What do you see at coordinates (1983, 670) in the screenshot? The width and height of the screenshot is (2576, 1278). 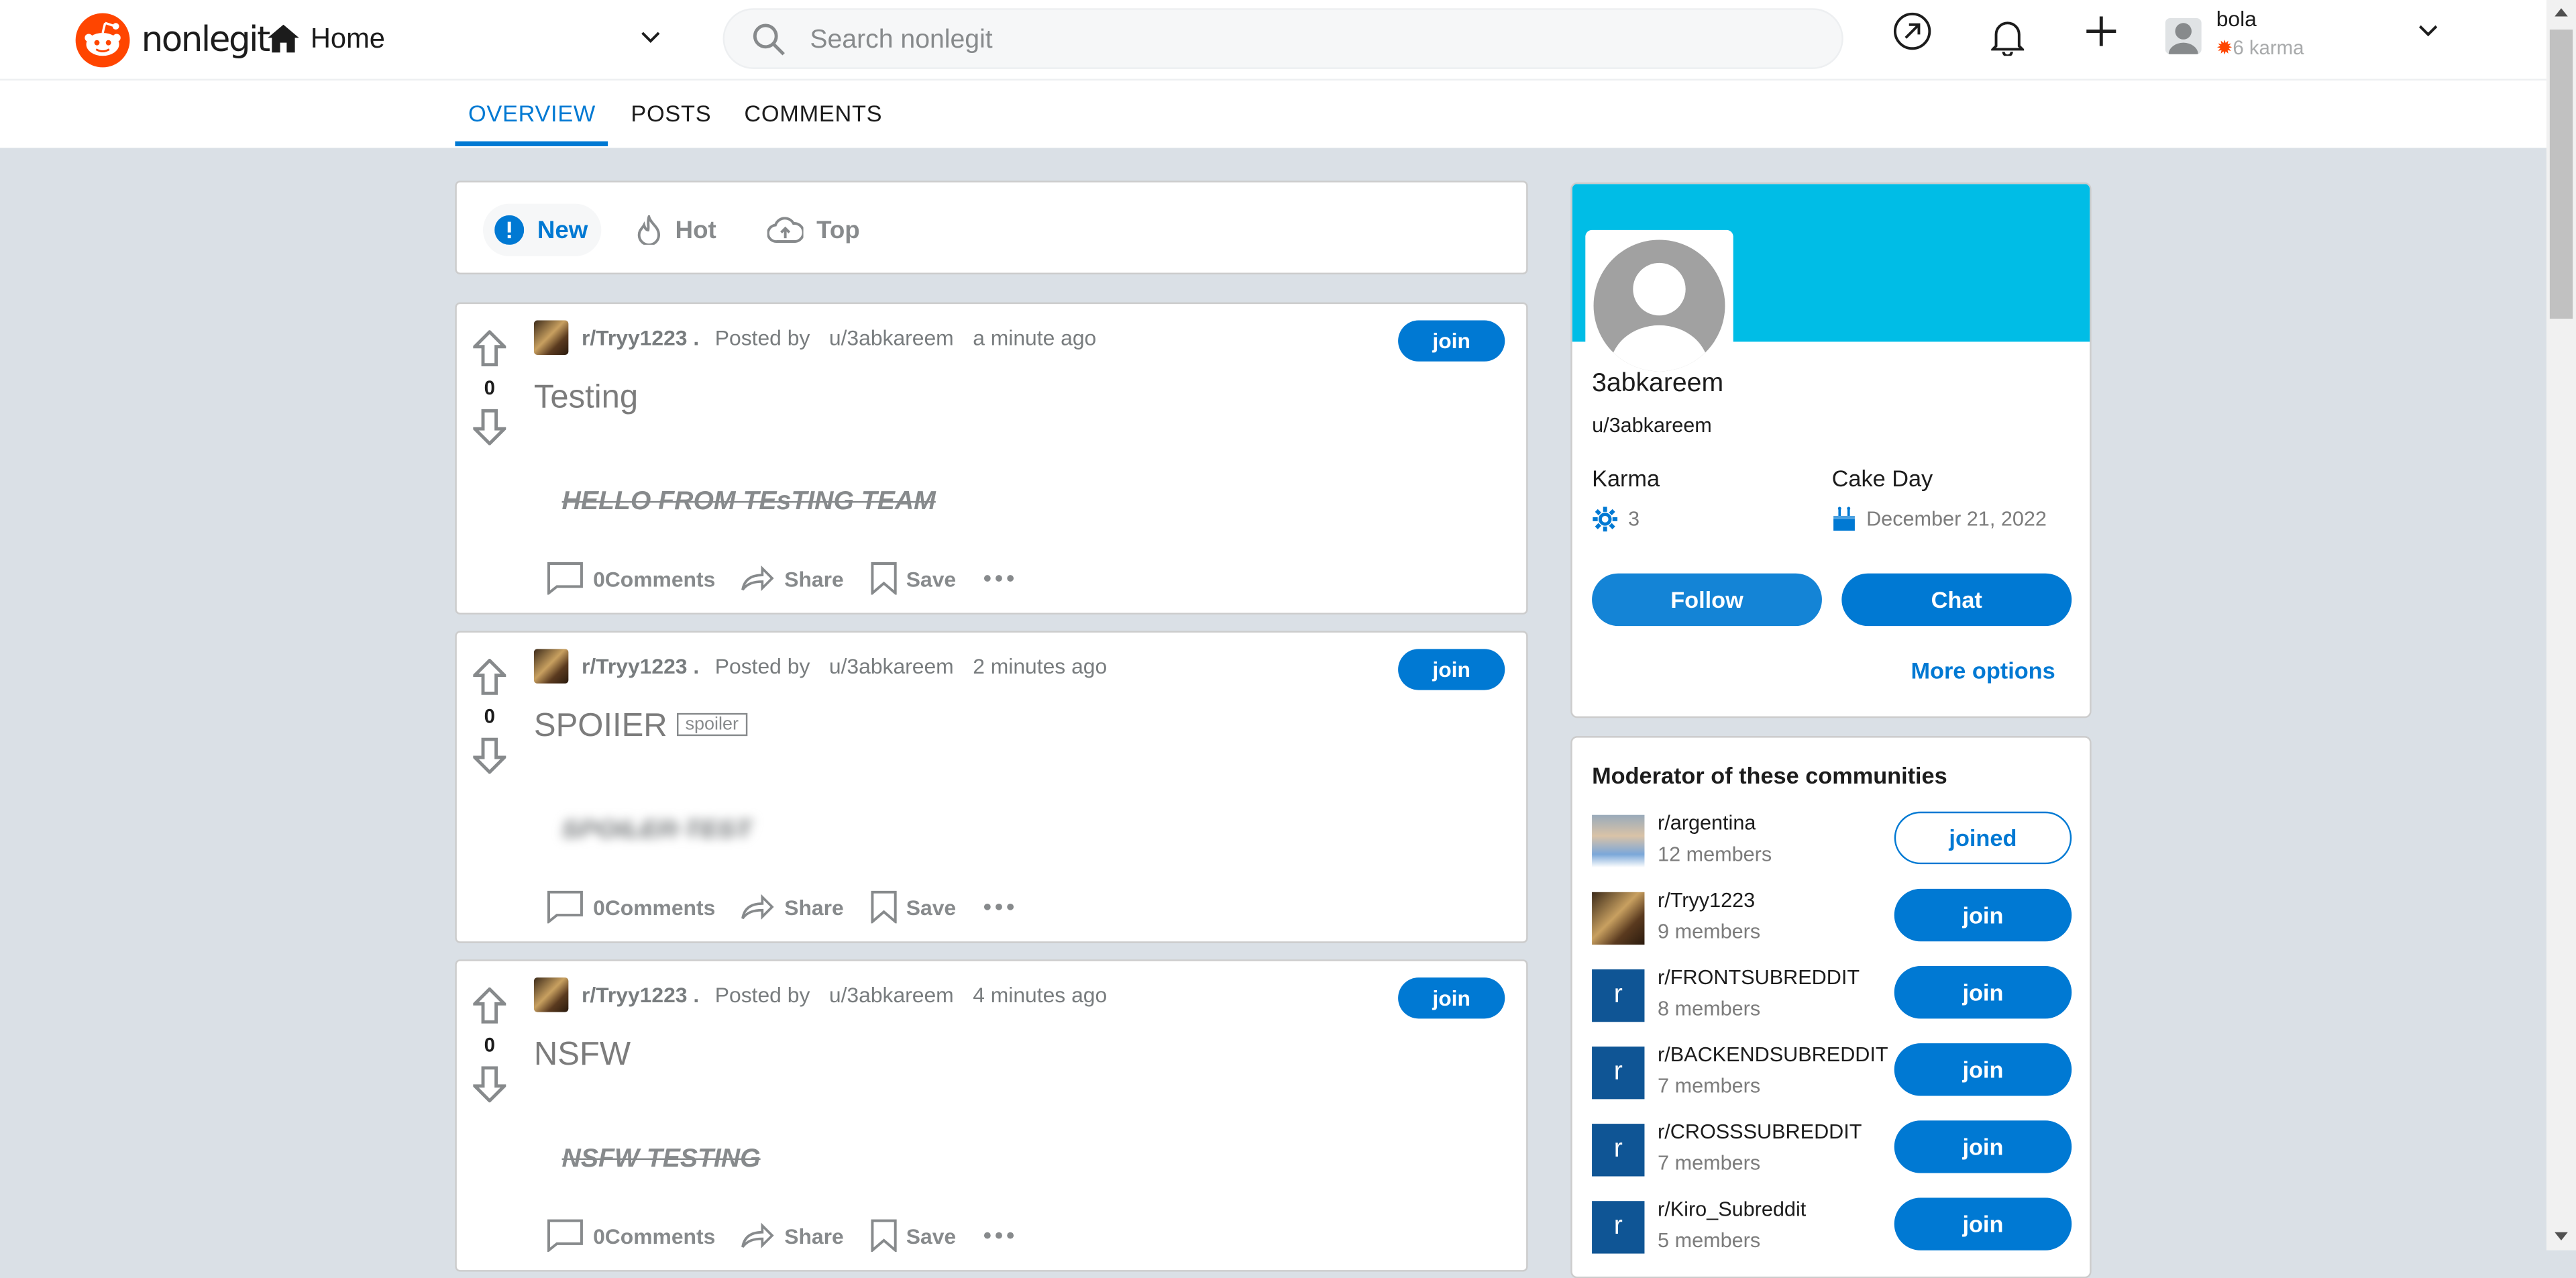 I see `more-options-link: More options` at bounding box center [1983, 670].